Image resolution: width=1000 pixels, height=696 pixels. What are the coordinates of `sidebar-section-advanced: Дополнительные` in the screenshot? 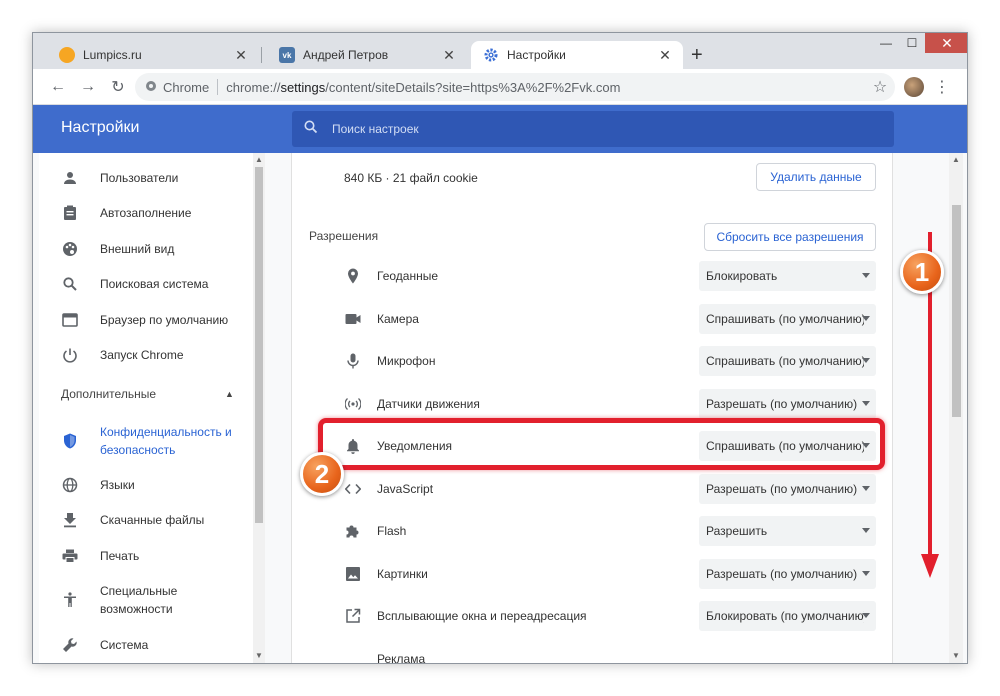 It's located at (108, 394).